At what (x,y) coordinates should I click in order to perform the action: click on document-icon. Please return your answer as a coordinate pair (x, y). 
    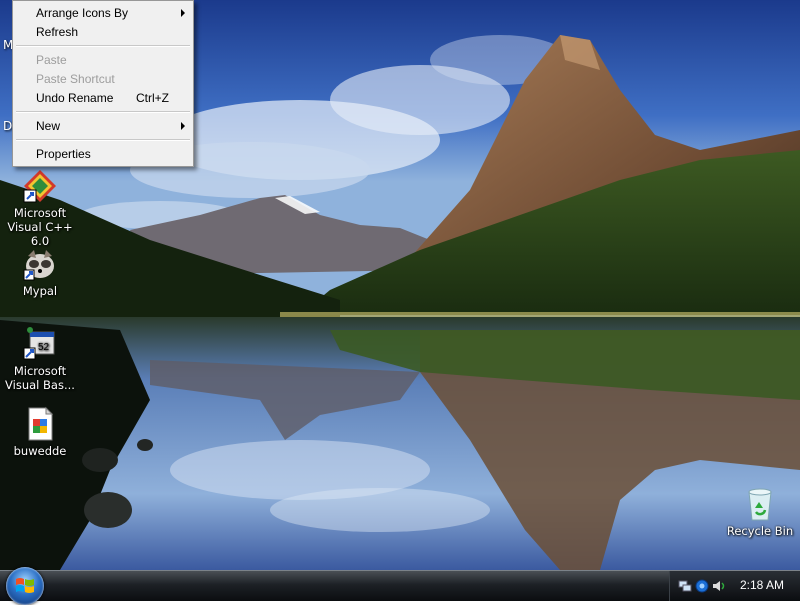
    Looking at the image, I should click on (40, 424).